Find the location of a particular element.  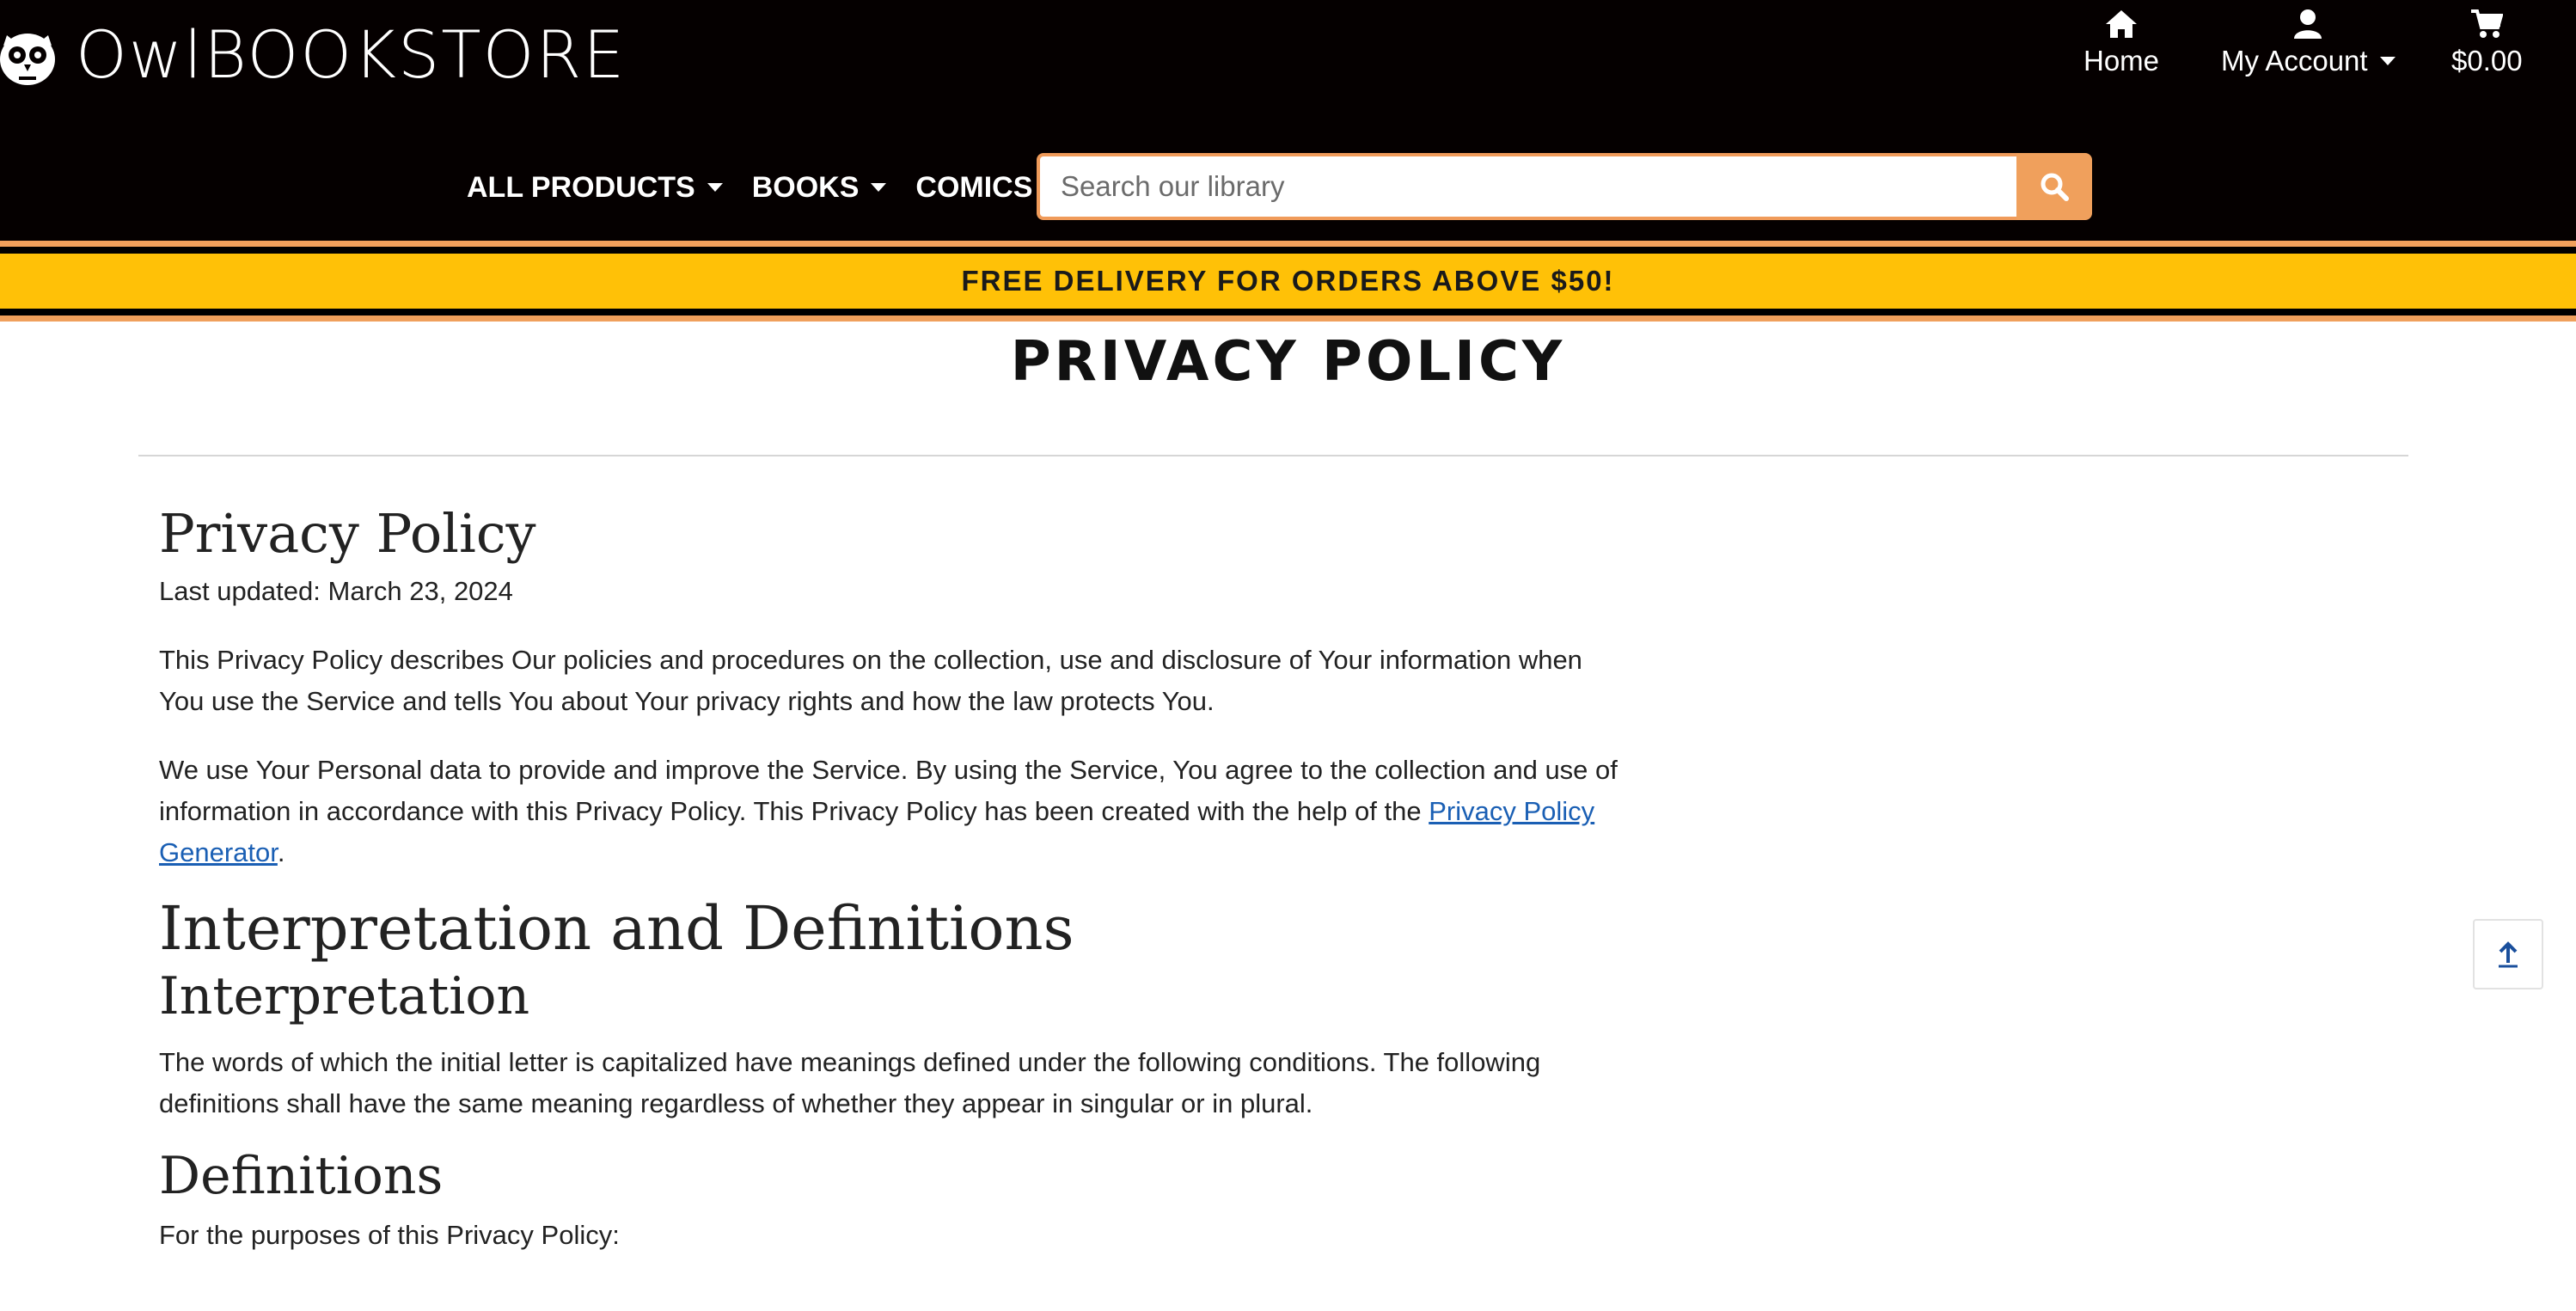

nav-all-products: ALL PRODUCTS is located at coordinates (595, 188).